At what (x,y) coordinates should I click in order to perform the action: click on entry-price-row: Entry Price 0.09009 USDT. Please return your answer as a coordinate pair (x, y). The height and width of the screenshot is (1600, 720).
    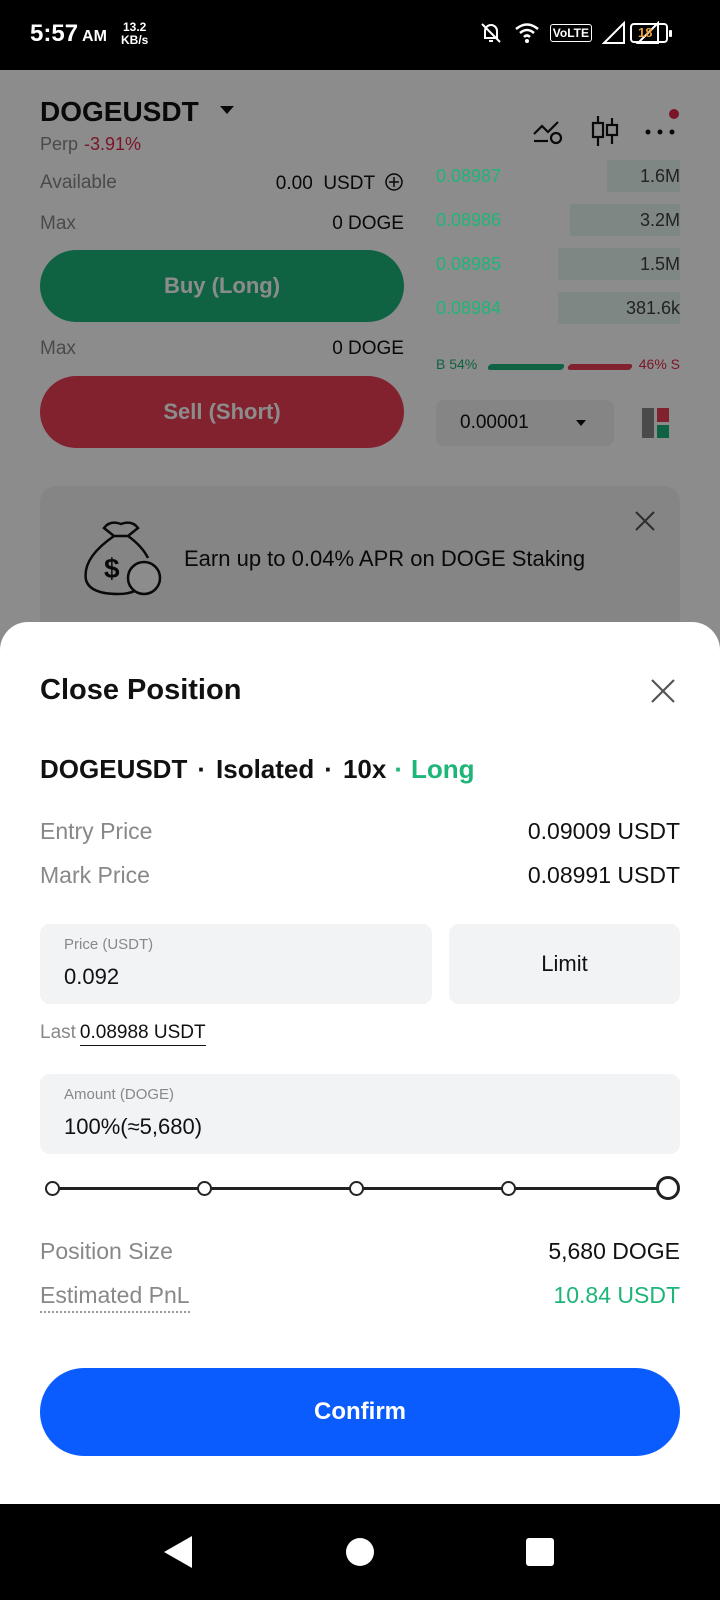
    Looking at the image, I should click on (360, 831).